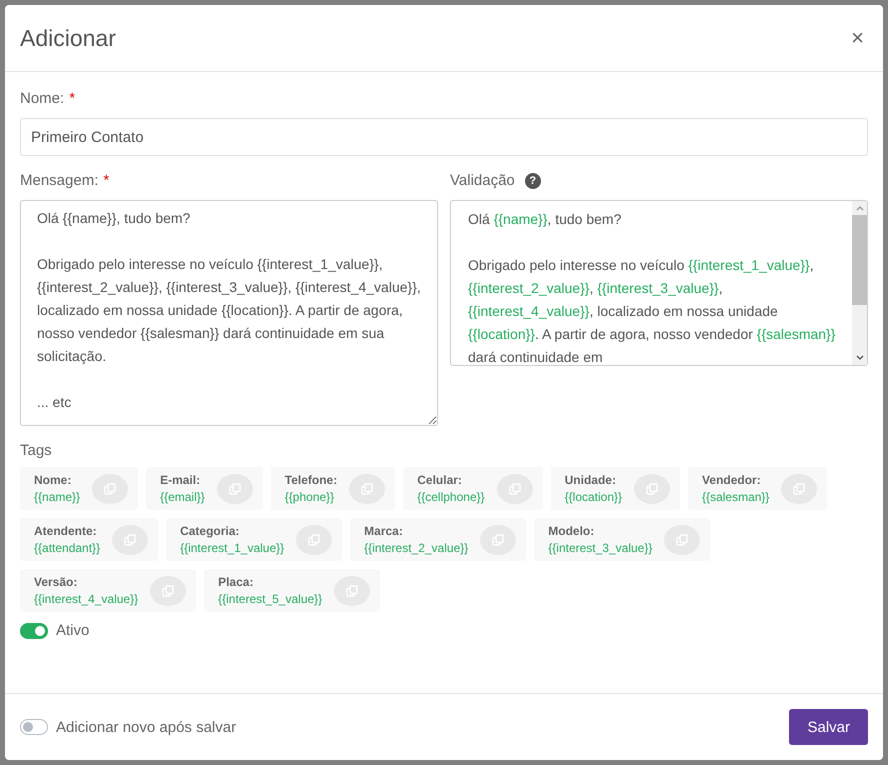 This screenshot has height=765, width=888. I want to click on tag-value: {{phone}}, so click(310, 497).